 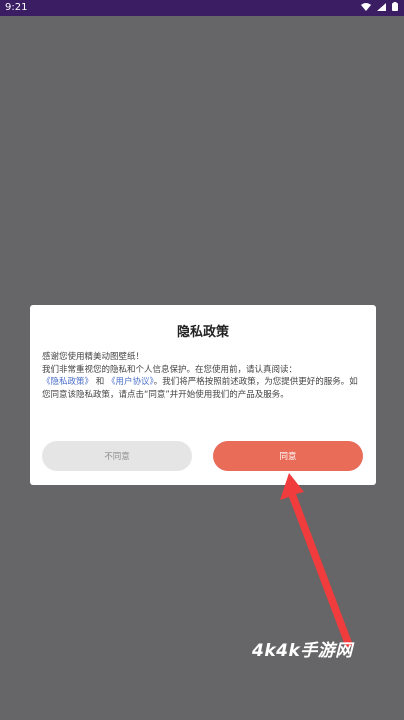 What do you see at coordinates (202, 332) in the screenshot?
I see `dialog-title: 隐私政策` at bounding box center [202, 332].